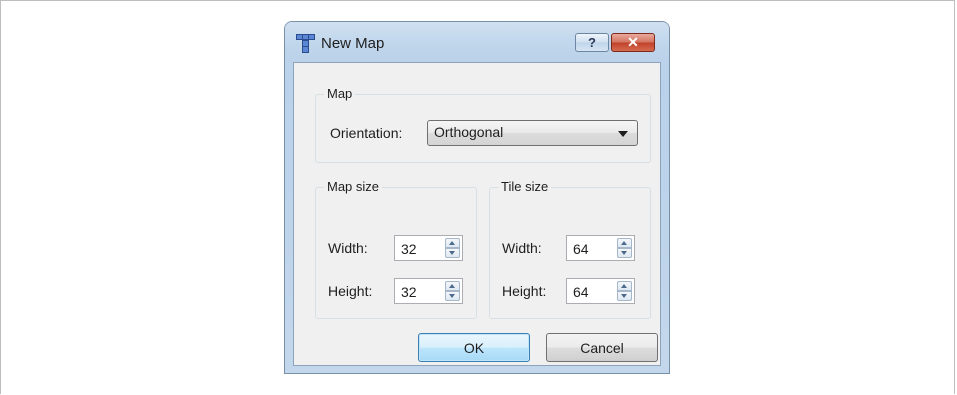 The image size is (957, 395). Describe the element at coordinates (428, 291) in the screenshot. I see `map-height-spinbox: 32` at that location.